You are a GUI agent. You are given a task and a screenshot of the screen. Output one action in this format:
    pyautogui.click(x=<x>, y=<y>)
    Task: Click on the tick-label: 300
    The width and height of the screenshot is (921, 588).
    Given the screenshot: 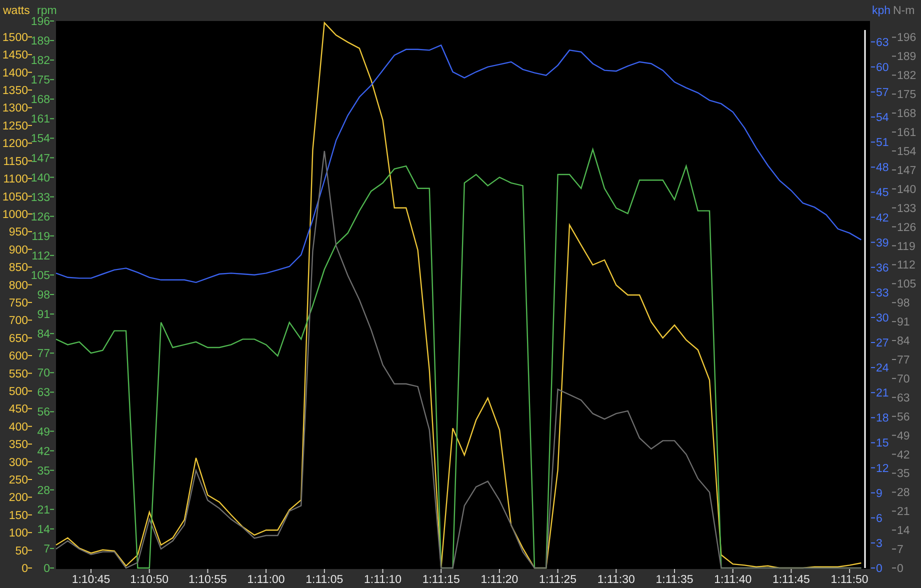 What is the action you would take?
    pyautogui.click(x=18, y=462)
    